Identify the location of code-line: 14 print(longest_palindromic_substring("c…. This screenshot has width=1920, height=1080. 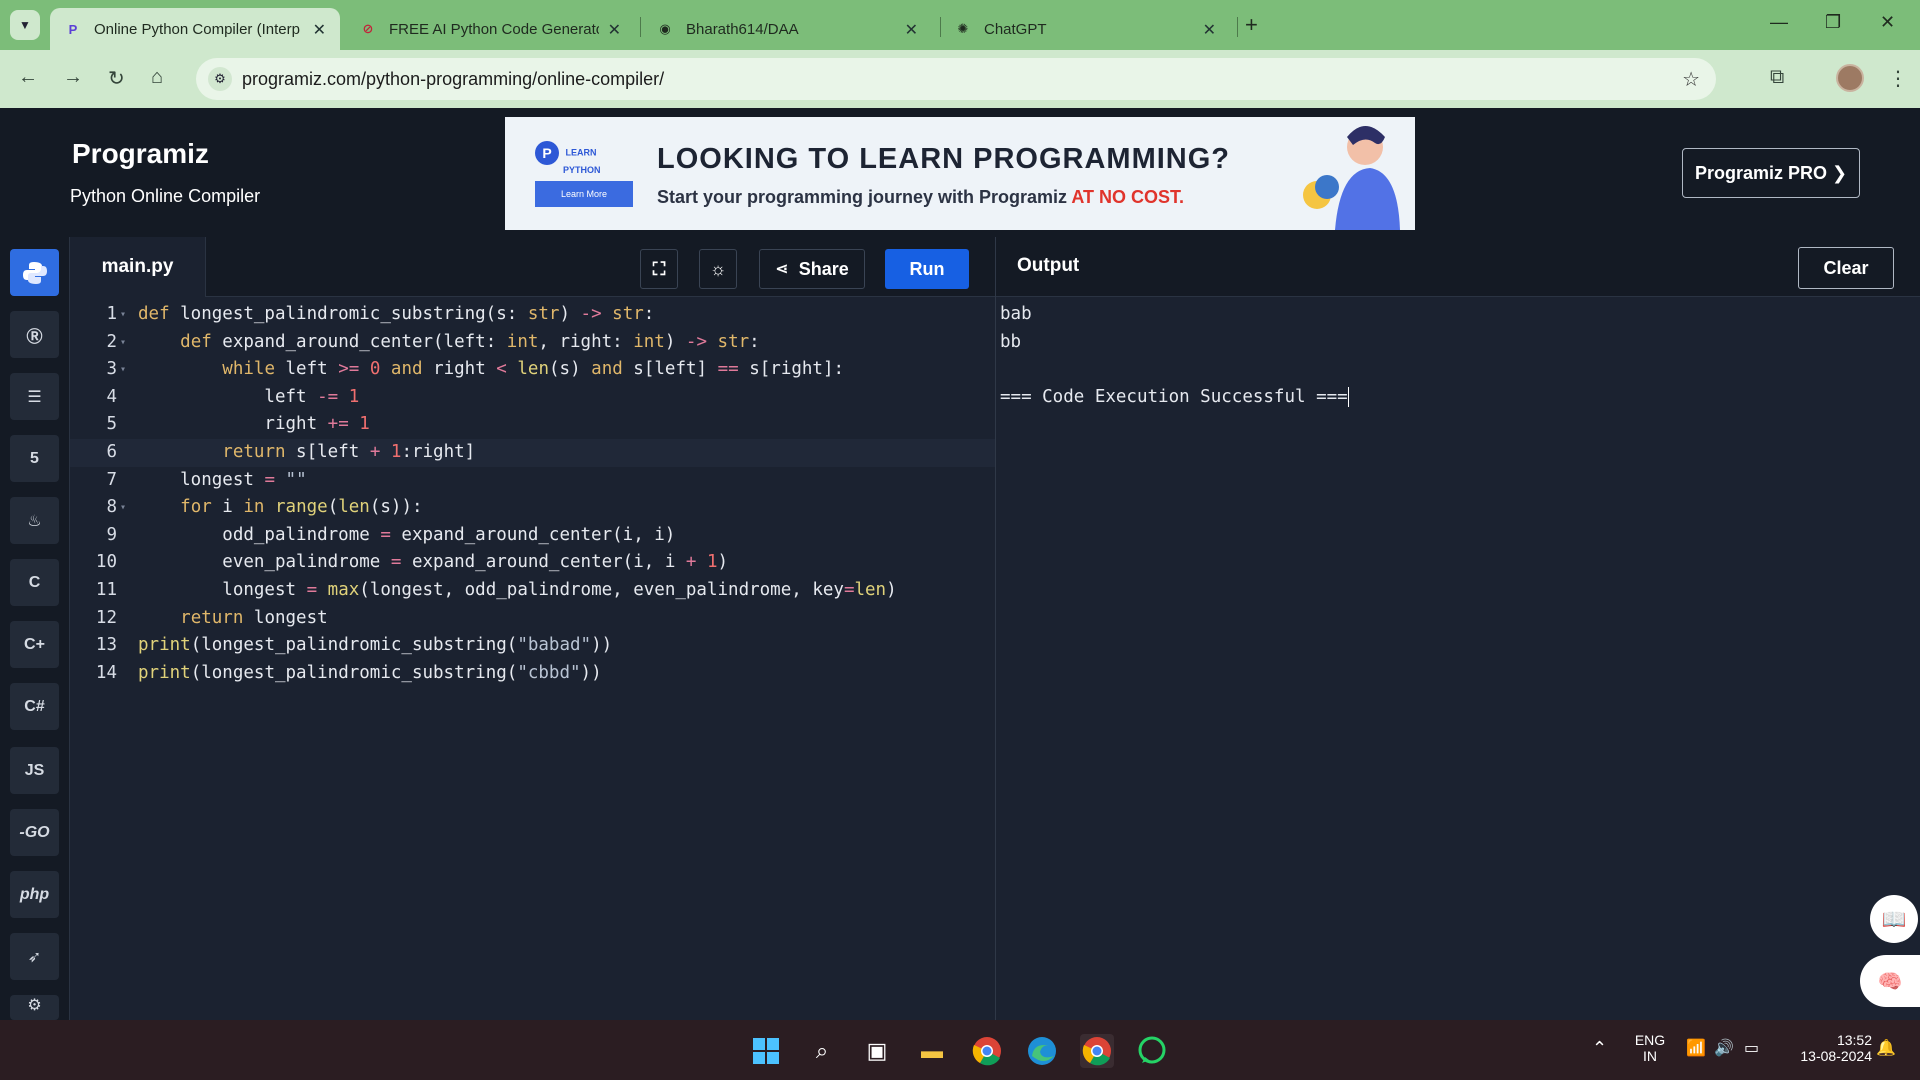
(532, 674).